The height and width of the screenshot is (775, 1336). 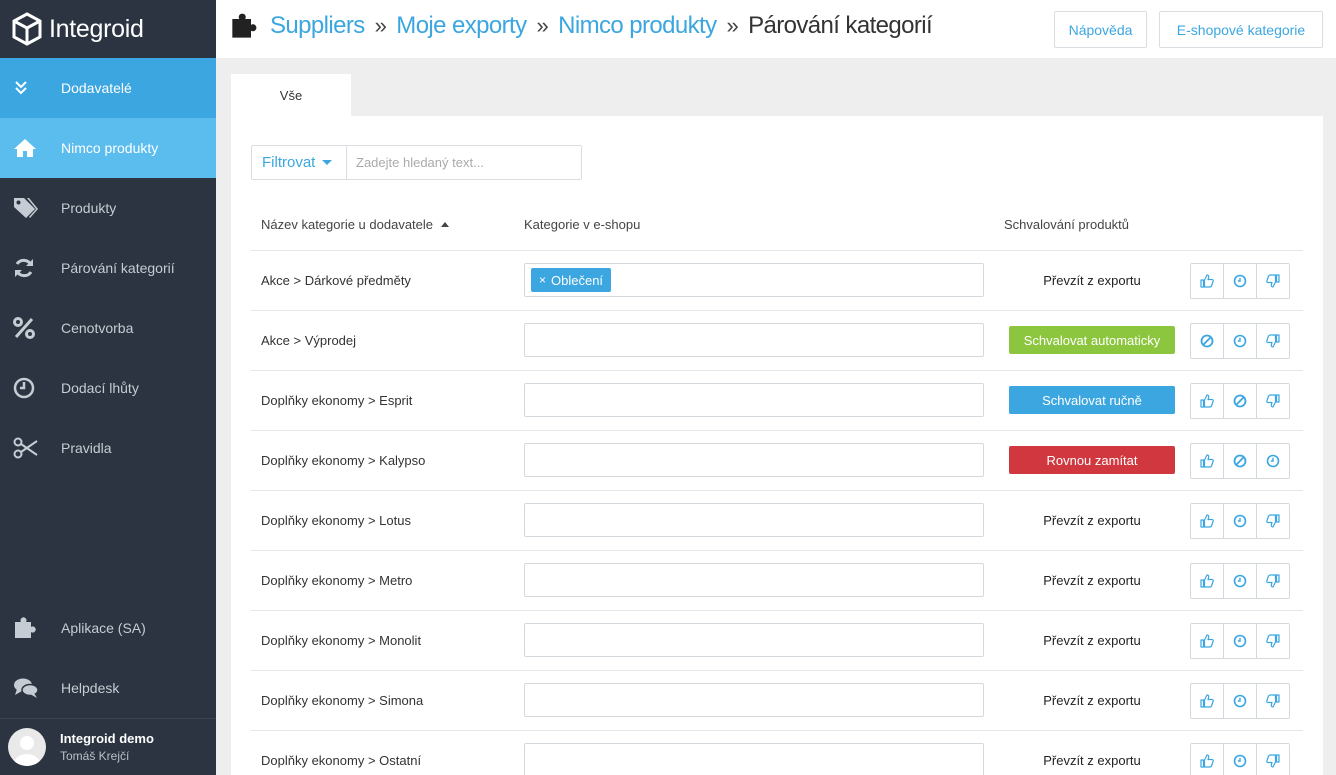 What do you see at coordinates (108, 388) in the screenshot?
I see `sidebar-item-delivery-times: Dodací lhůty` at bounding box center [108, 388].